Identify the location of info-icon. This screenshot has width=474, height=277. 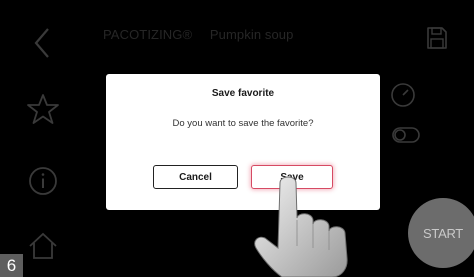
(43, 181).